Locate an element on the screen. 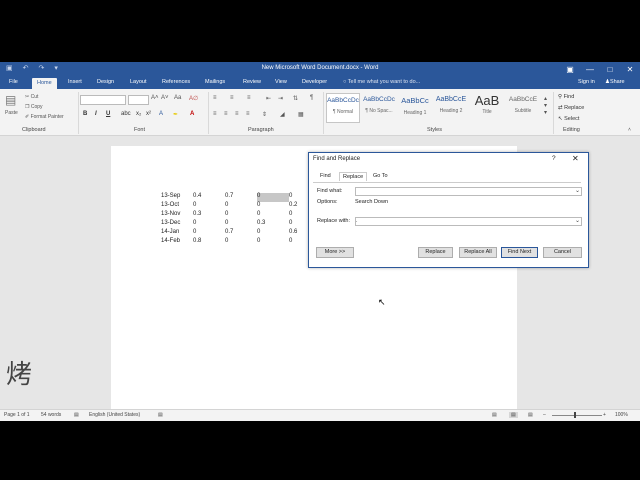  cut-button: ✂ Cut is located at coordinates (31, 97).